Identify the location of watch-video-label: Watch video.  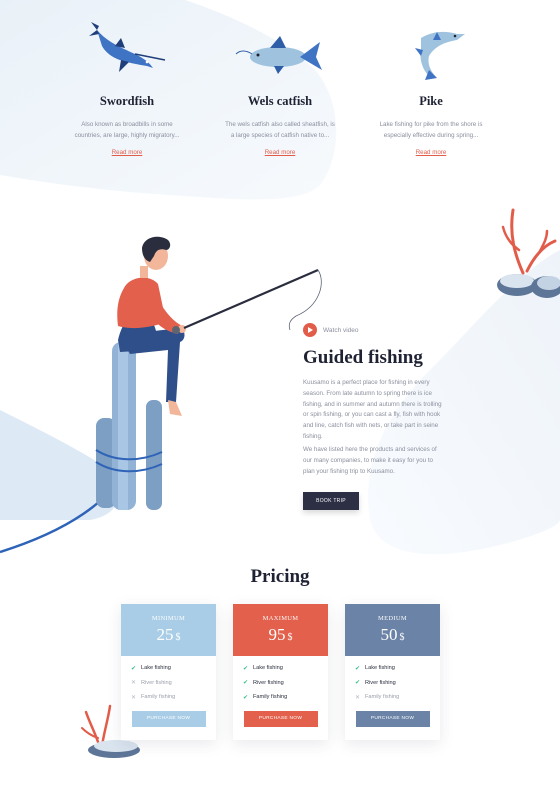
(341, 330).